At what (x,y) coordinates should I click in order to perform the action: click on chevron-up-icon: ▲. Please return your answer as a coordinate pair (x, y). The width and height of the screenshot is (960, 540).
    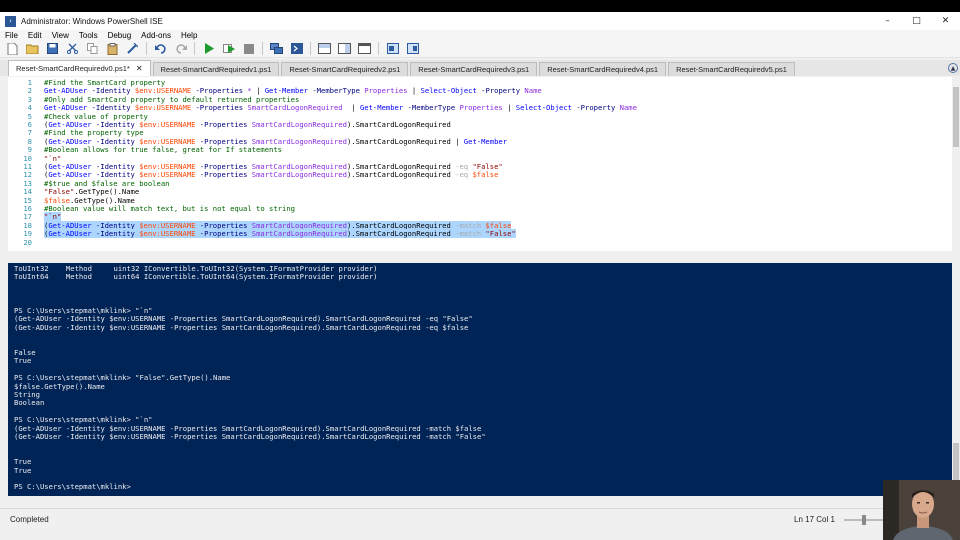
    Looking at the image, I should click on (953, 68).